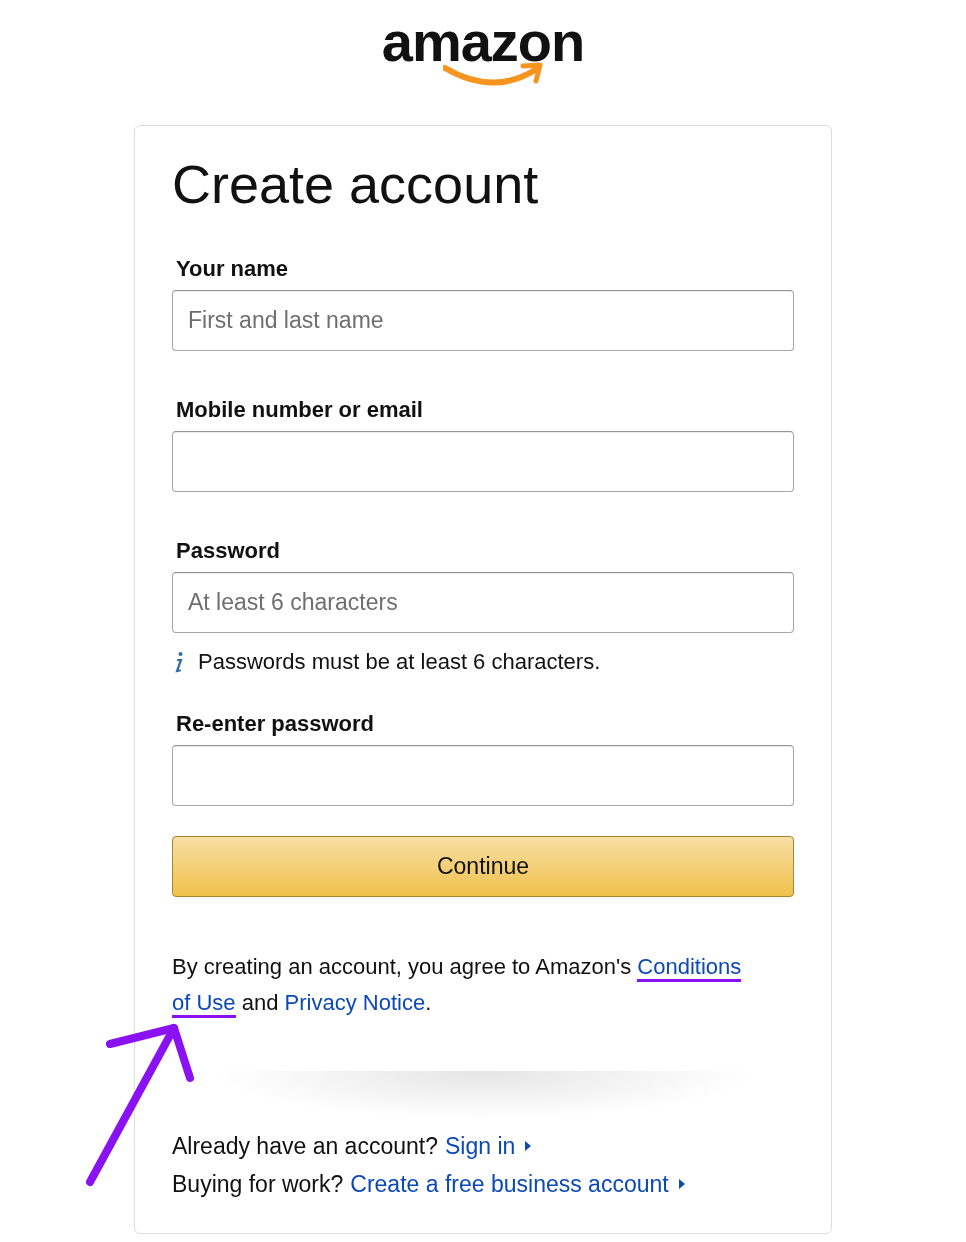 This screenshot has width=966, height=1242. What do you see at coordinates (228, 551) in the screenshot?
I see `field-label: Password` at bounding box center [228, 551].